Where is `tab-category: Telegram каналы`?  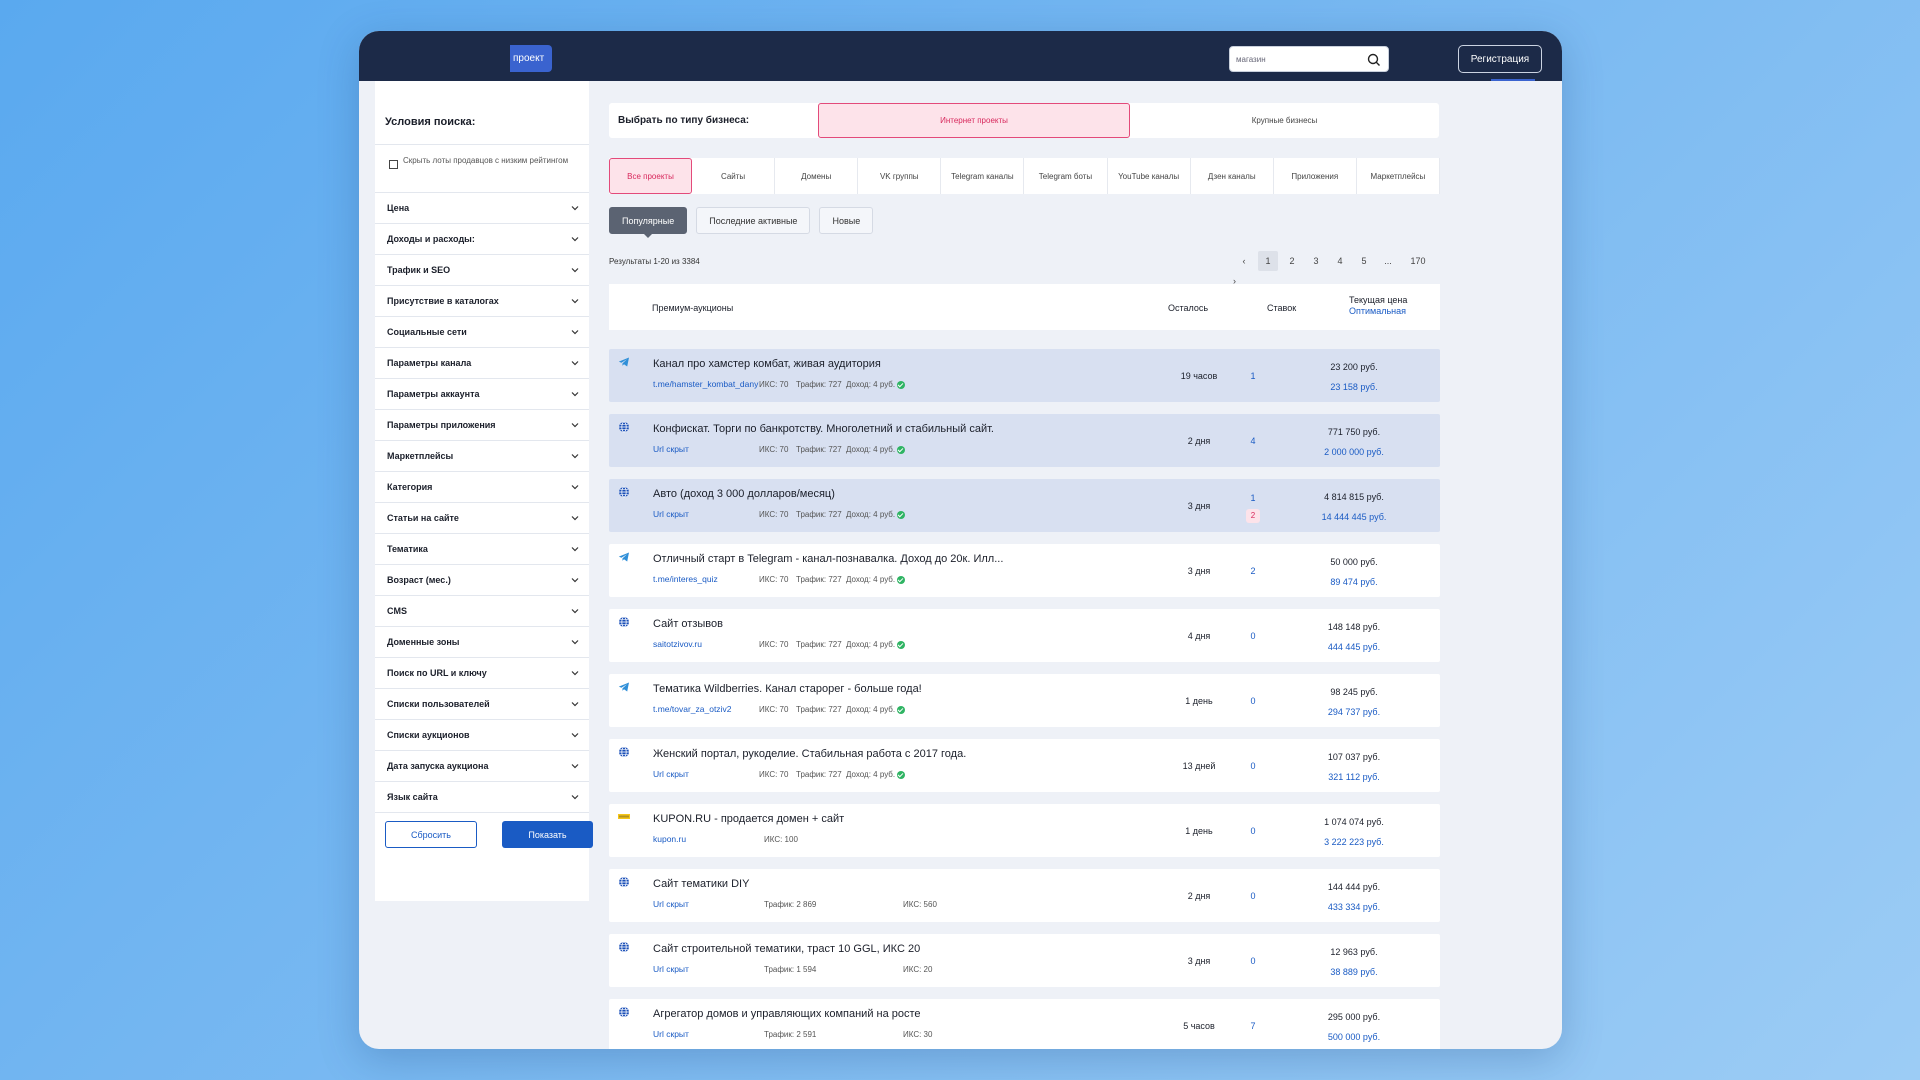
tab-category: Telegram каналы is located at coordinates (983, 176).